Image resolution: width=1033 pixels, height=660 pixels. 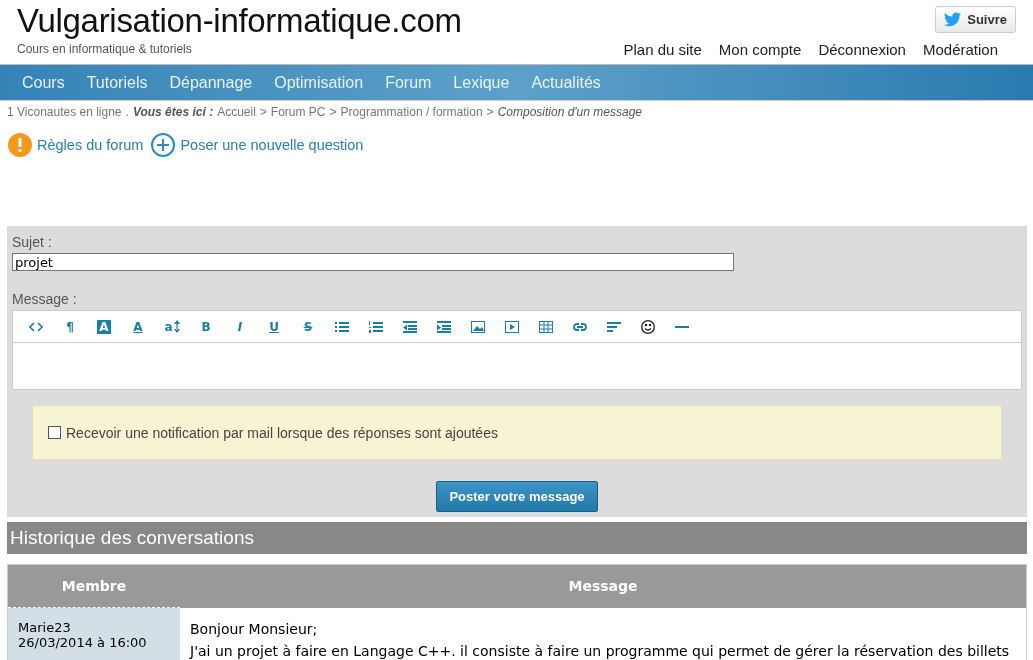 What do you see at coordinates (45, 299) in the screenshot?
I see `message-label: Message :` at bounding box center [45, 299].